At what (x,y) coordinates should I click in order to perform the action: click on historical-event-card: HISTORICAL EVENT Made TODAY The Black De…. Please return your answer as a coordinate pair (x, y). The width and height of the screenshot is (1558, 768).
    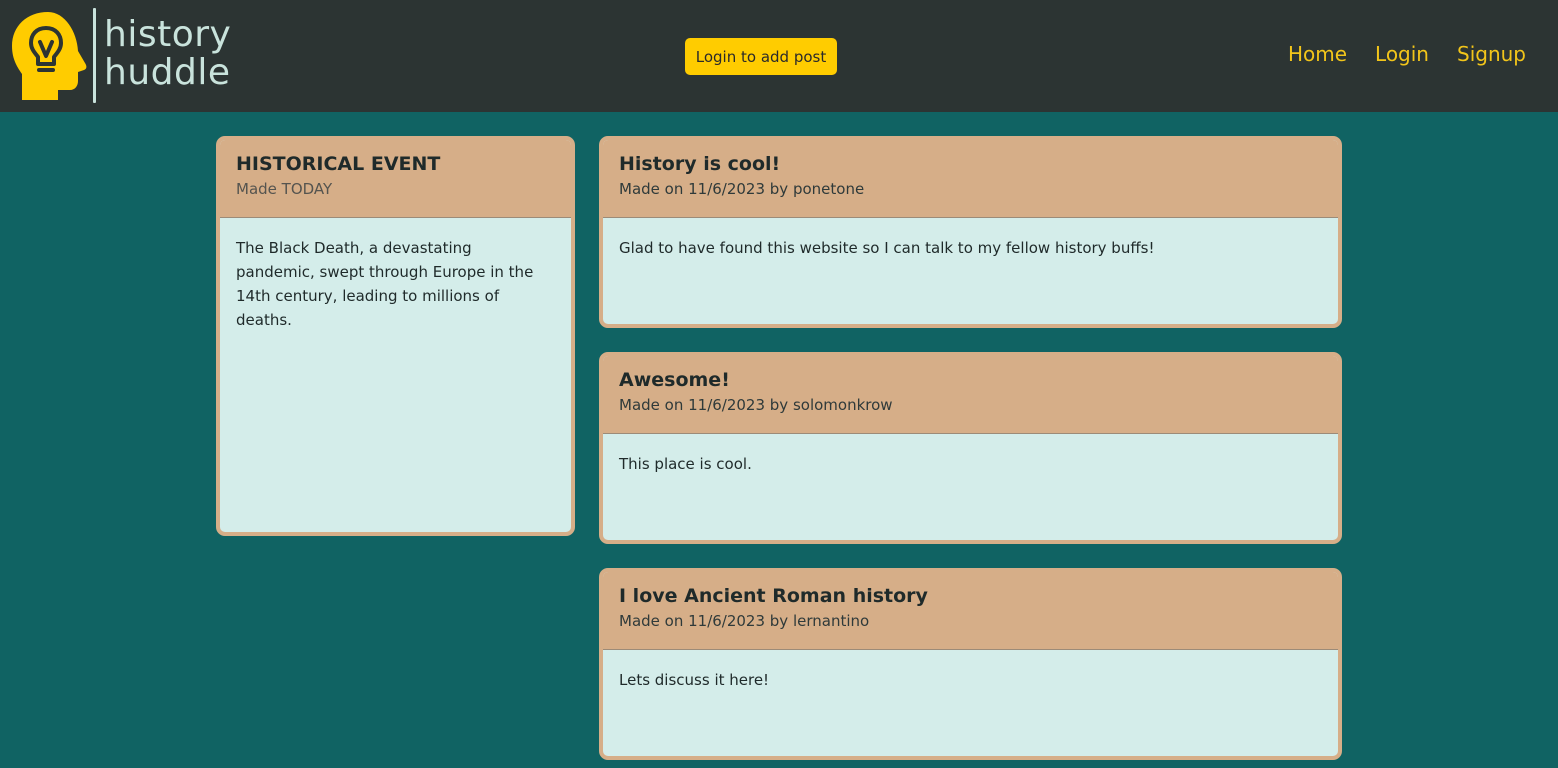
    Looking at the image, I should click on (395, 336).